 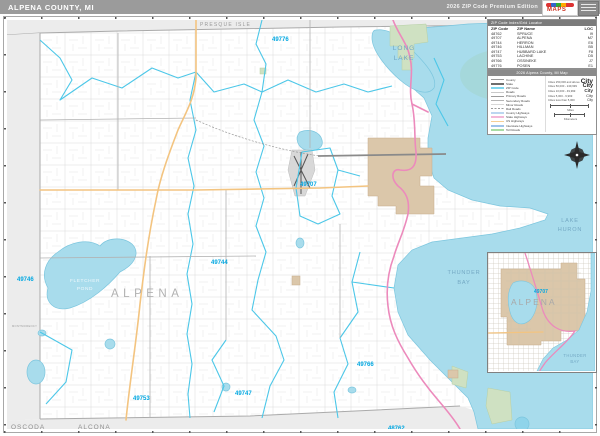 I want to click on zip-label-48762: 48762, so click(x=396, y=427).